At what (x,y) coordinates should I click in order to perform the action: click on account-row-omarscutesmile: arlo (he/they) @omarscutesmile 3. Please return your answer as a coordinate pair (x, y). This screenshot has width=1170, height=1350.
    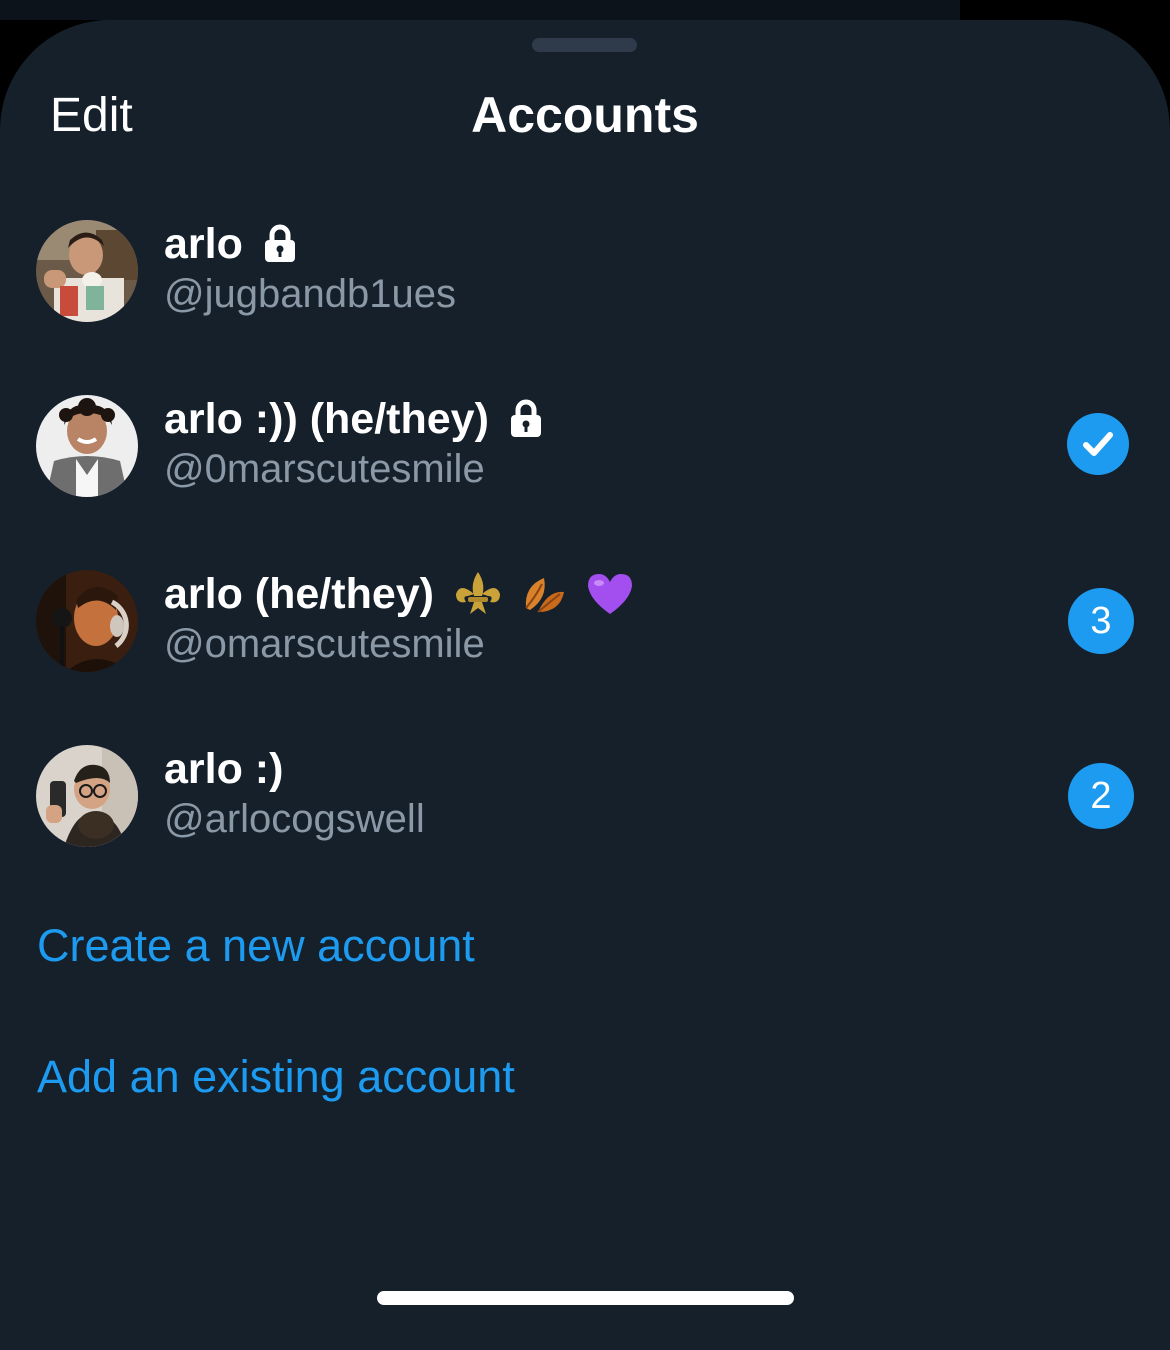
    Looking at the image, I should click on (585, 620).